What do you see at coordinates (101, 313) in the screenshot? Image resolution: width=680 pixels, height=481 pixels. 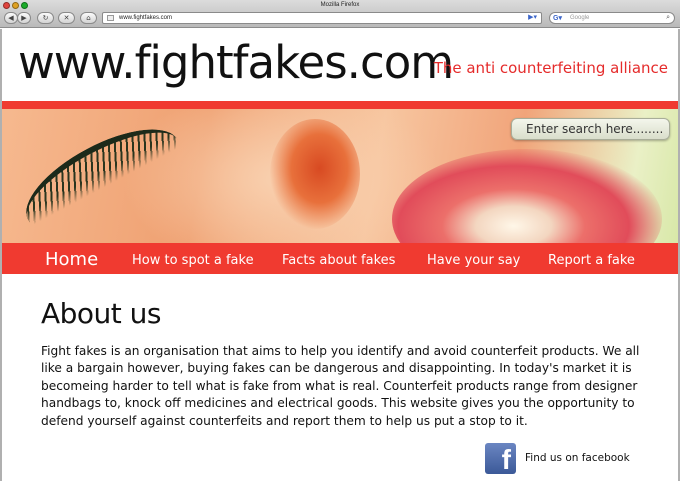 I see `page-title: About us` at bounding box center [101, 313].